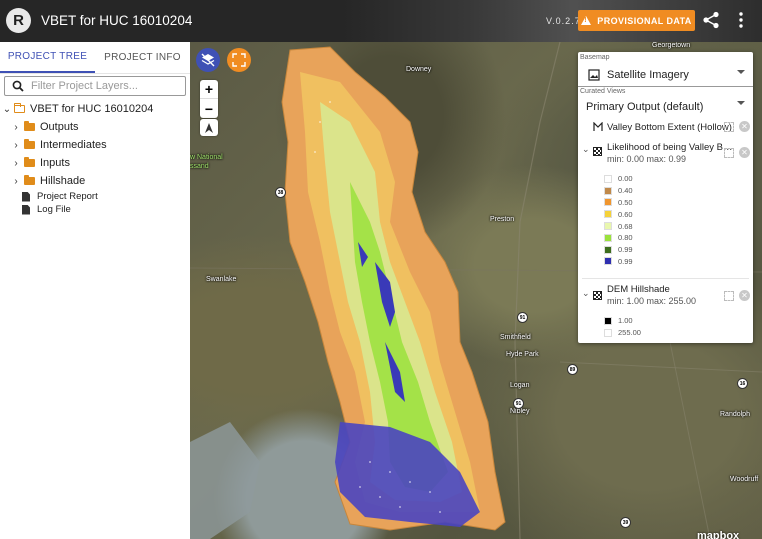 This screenshot has height=539, width=762. What do you see at coordinates (95, 109) in the screenshot?
I see `tree-root: ⌄ VBET for HUC 16010204` at bounding box center [95, 109].